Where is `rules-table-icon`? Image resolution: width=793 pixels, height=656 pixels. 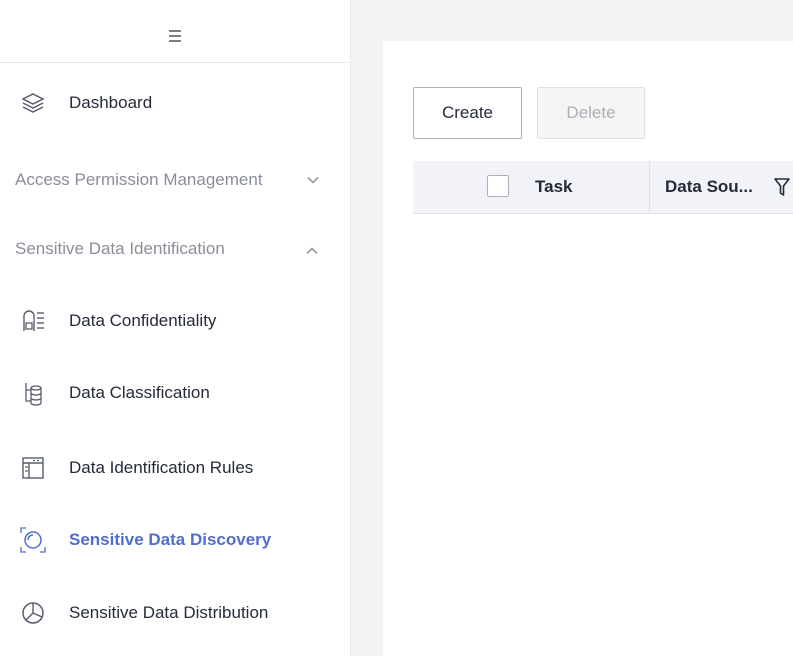
rules-table-icon is located at coordinates (33, 468).